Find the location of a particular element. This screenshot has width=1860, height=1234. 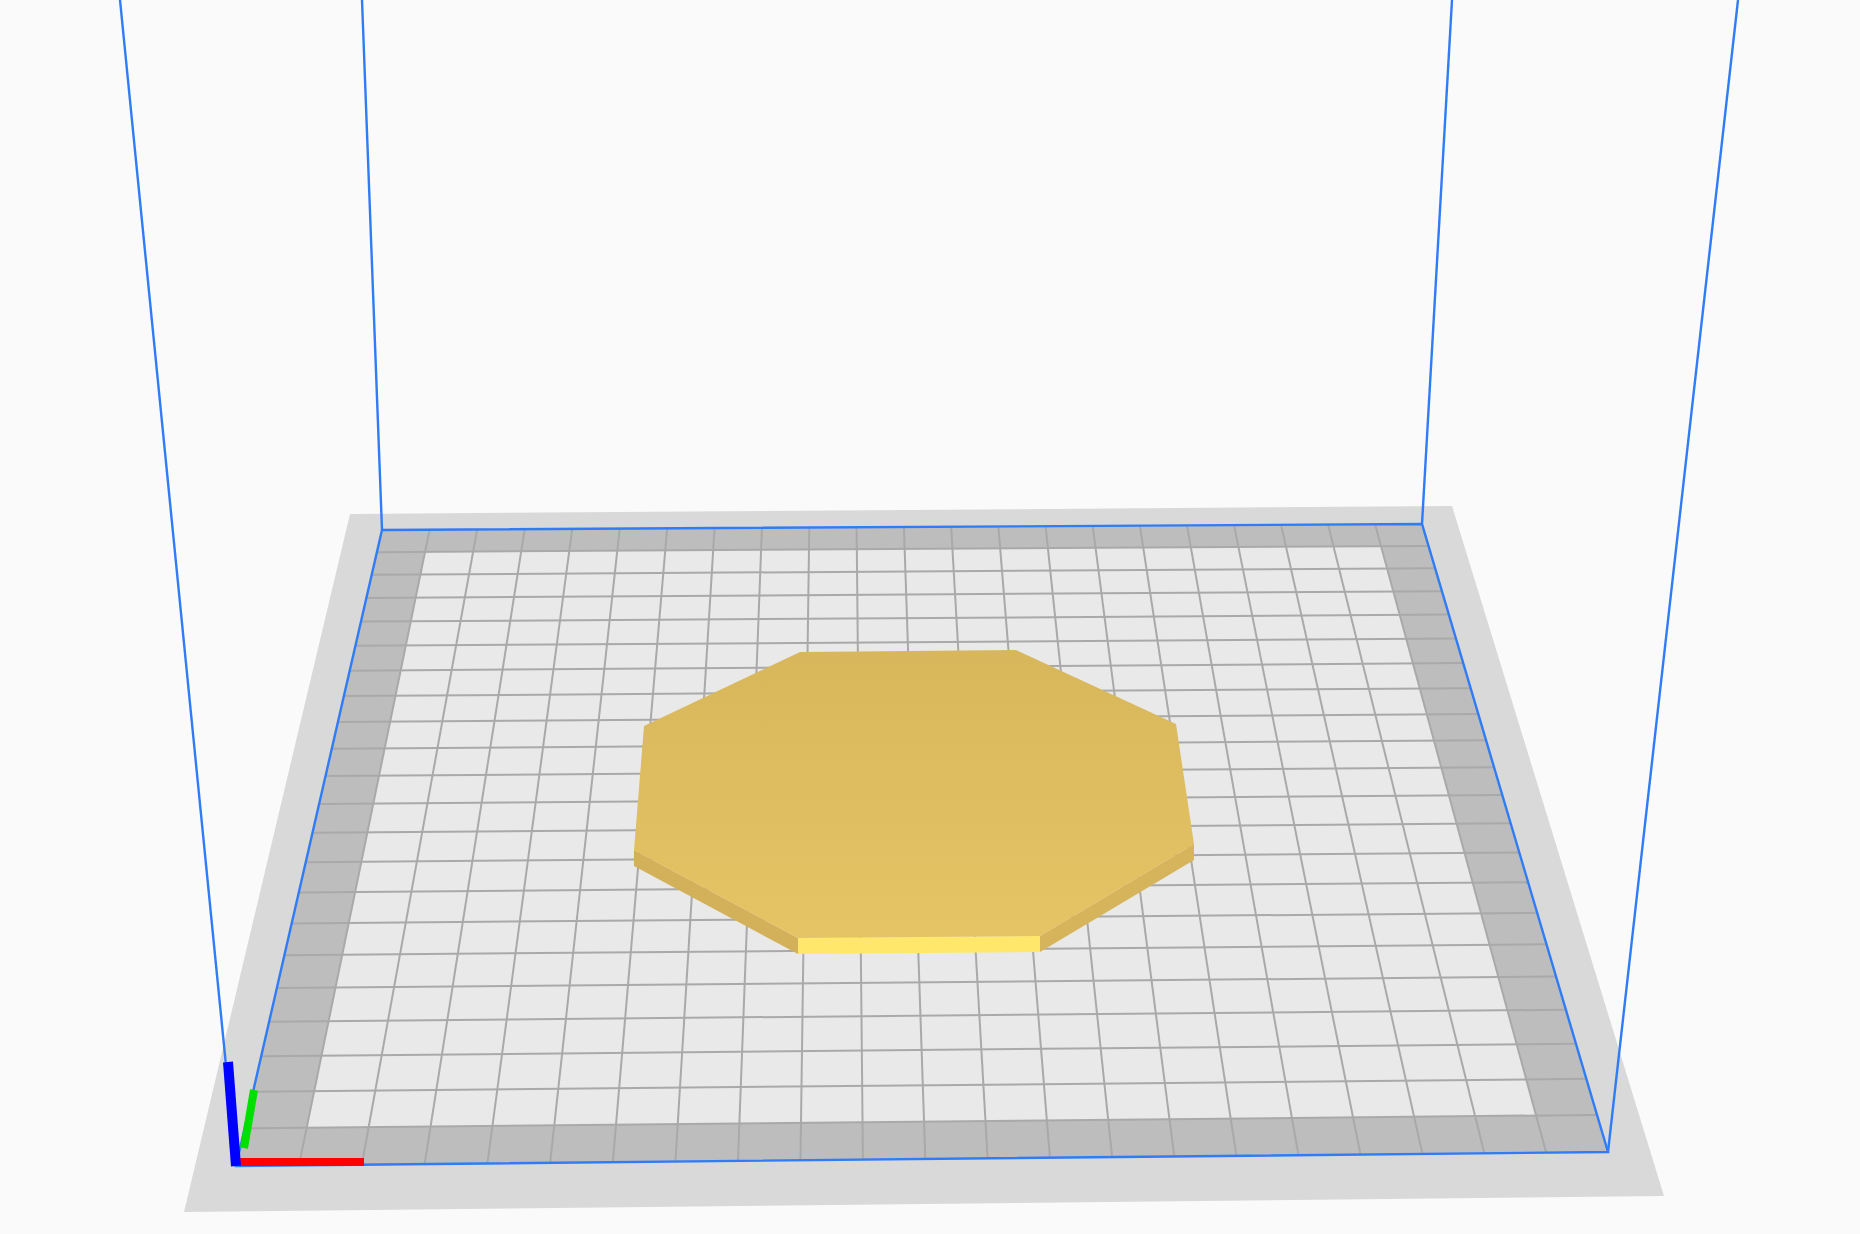

axes-icon is located at coordinates (293, 1114).